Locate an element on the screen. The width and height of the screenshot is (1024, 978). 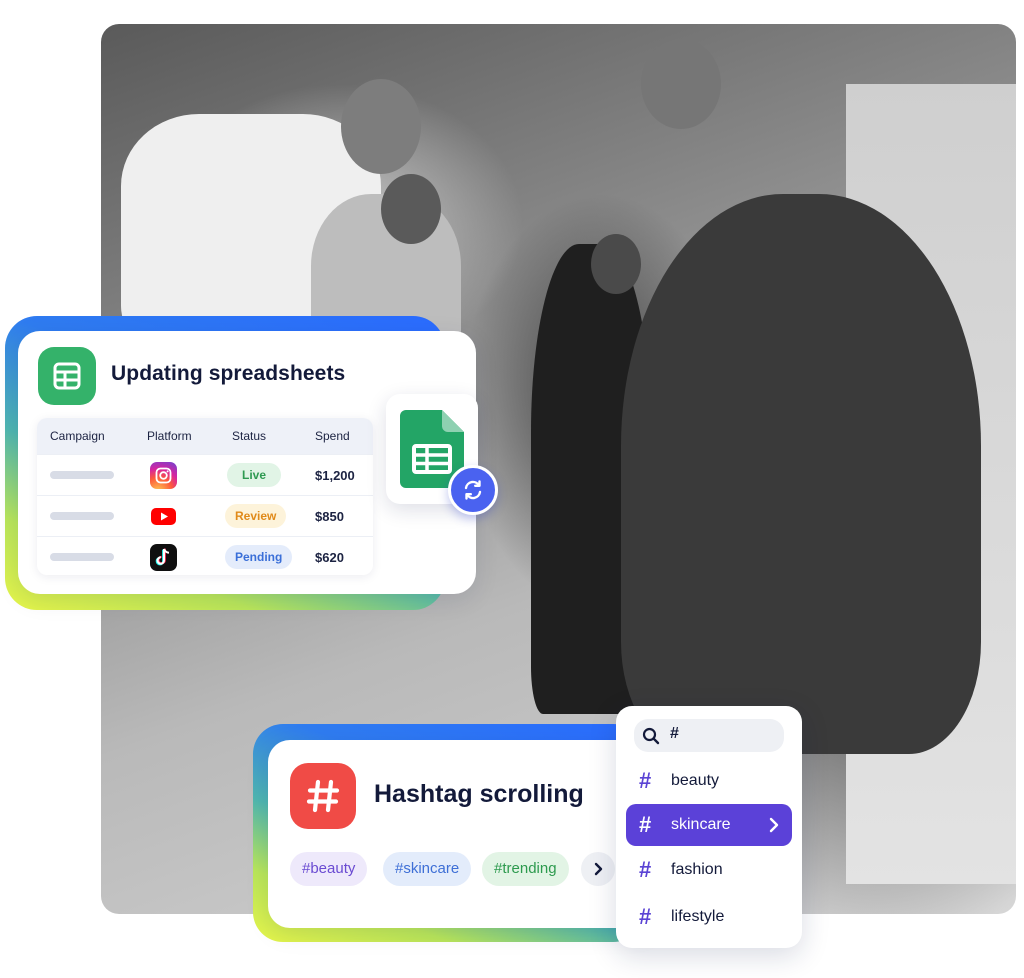
sync-icon is located at coordinates (473, 490).